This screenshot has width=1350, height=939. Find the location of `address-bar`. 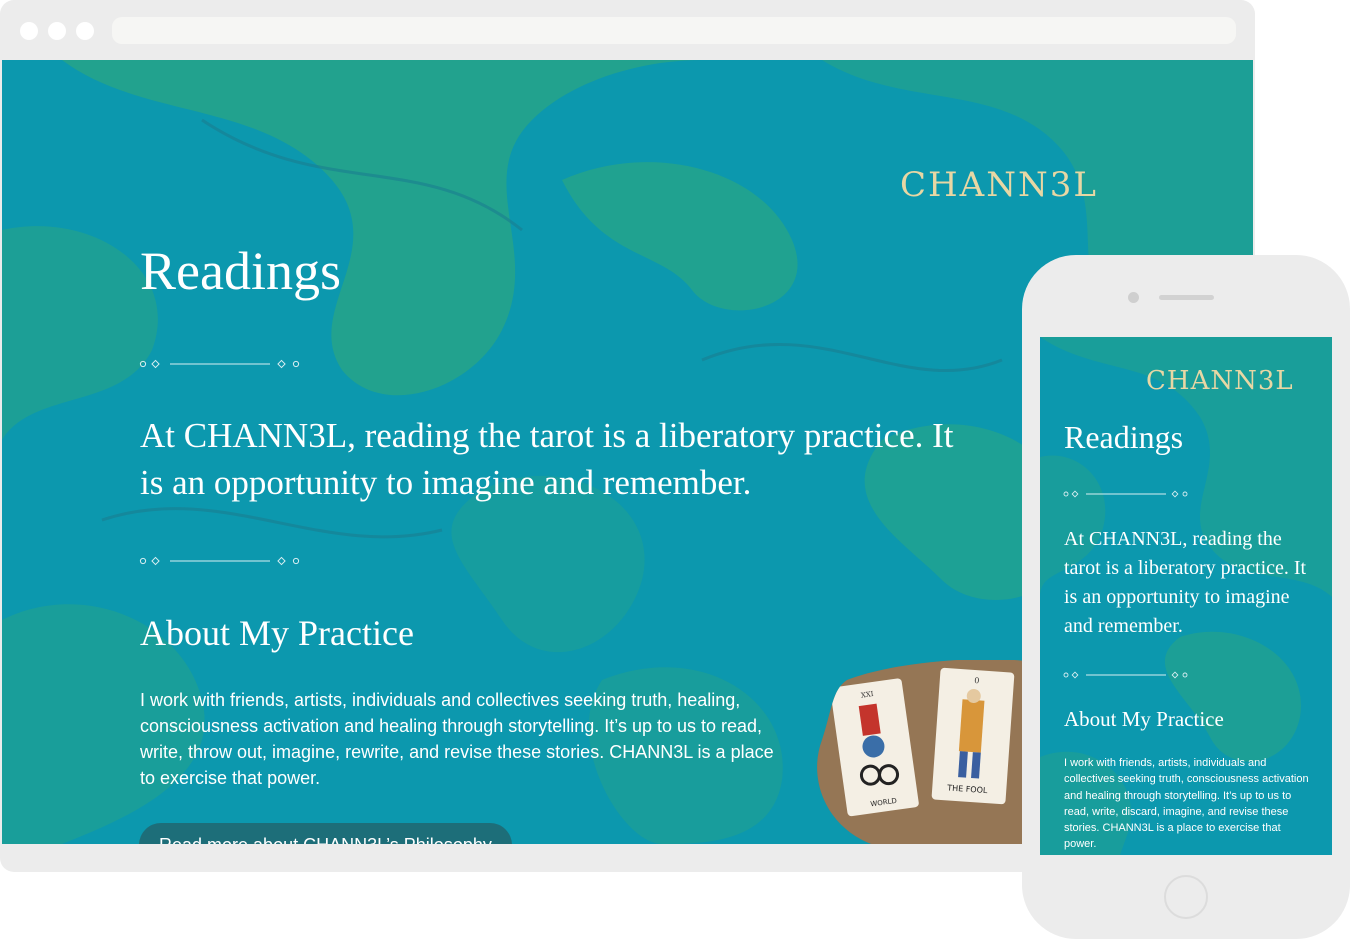

address-bar is located at coordinates (674, 30).